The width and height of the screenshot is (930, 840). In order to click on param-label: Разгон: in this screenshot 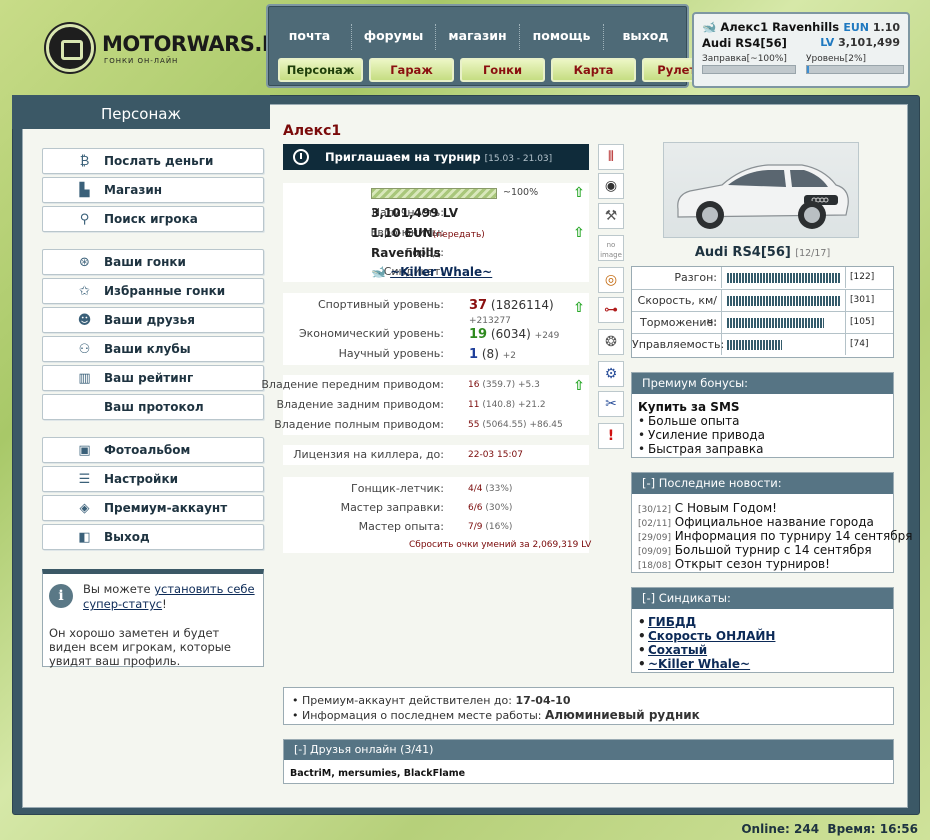, I will do `click(677, 277)`.